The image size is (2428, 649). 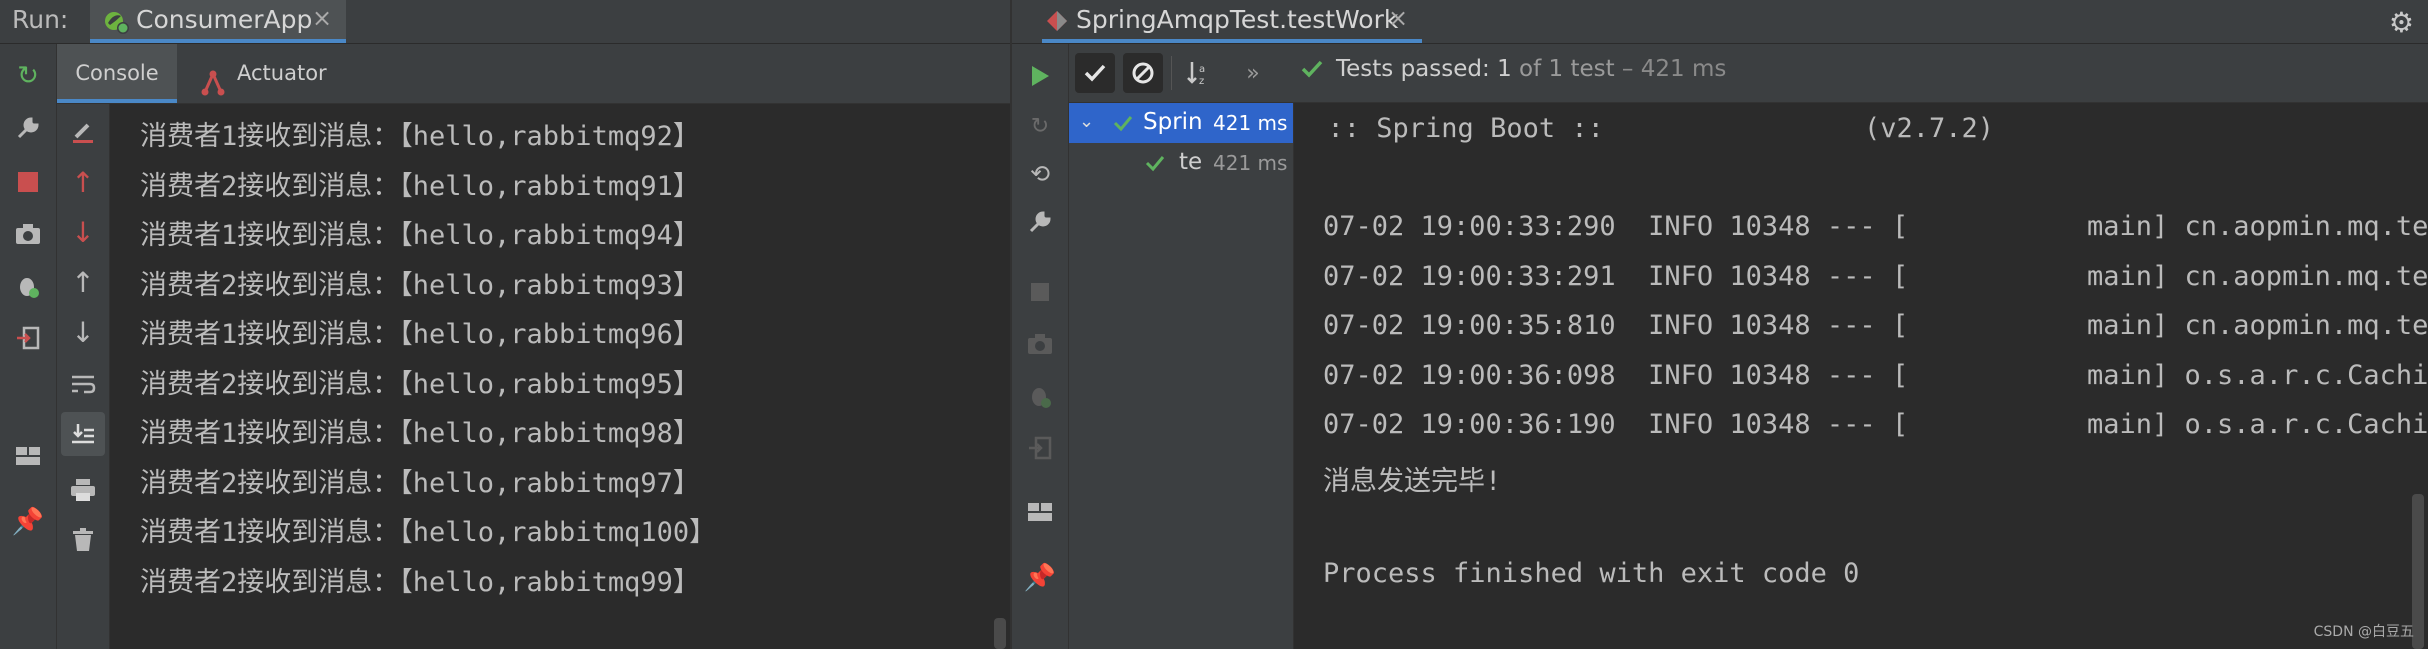 I want to click on console-line: 消费者1接收到消息：【hello,rabbitmq94】, so click(x=420, y=235).